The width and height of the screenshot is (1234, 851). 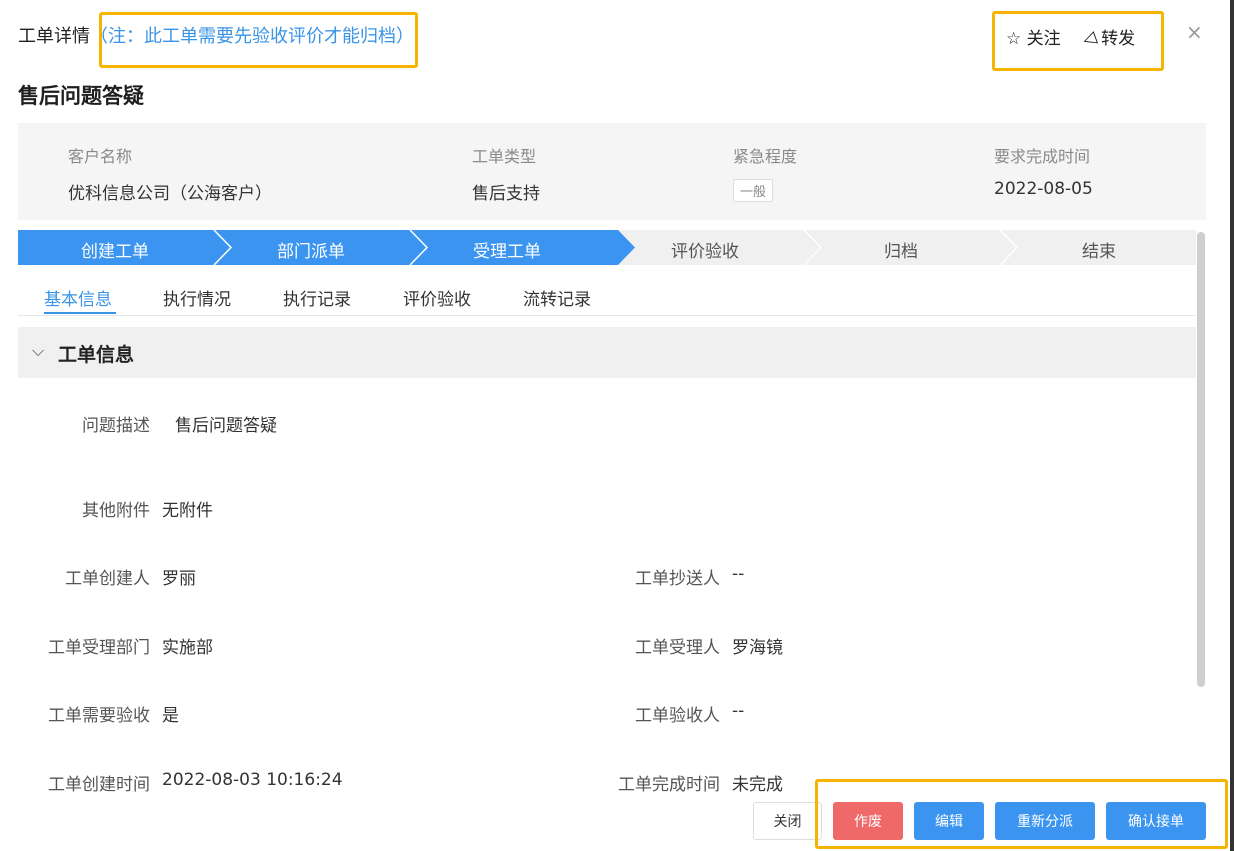 I want to click on customer-value: 优科信息公司（公海客户）, so click(x=170, y=194).